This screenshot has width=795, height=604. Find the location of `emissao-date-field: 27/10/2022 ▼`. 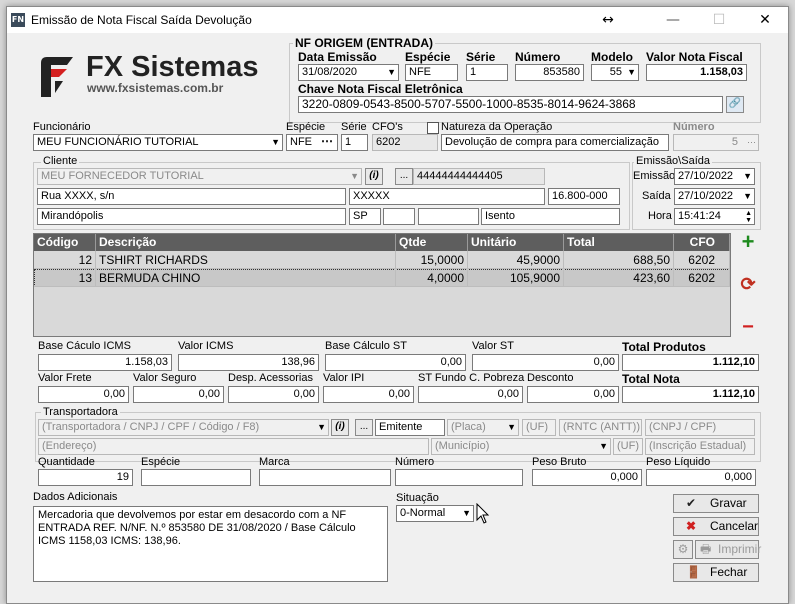

emissao-date-field: 27/10/2022 ▼ is located at coordinates (714, 176).